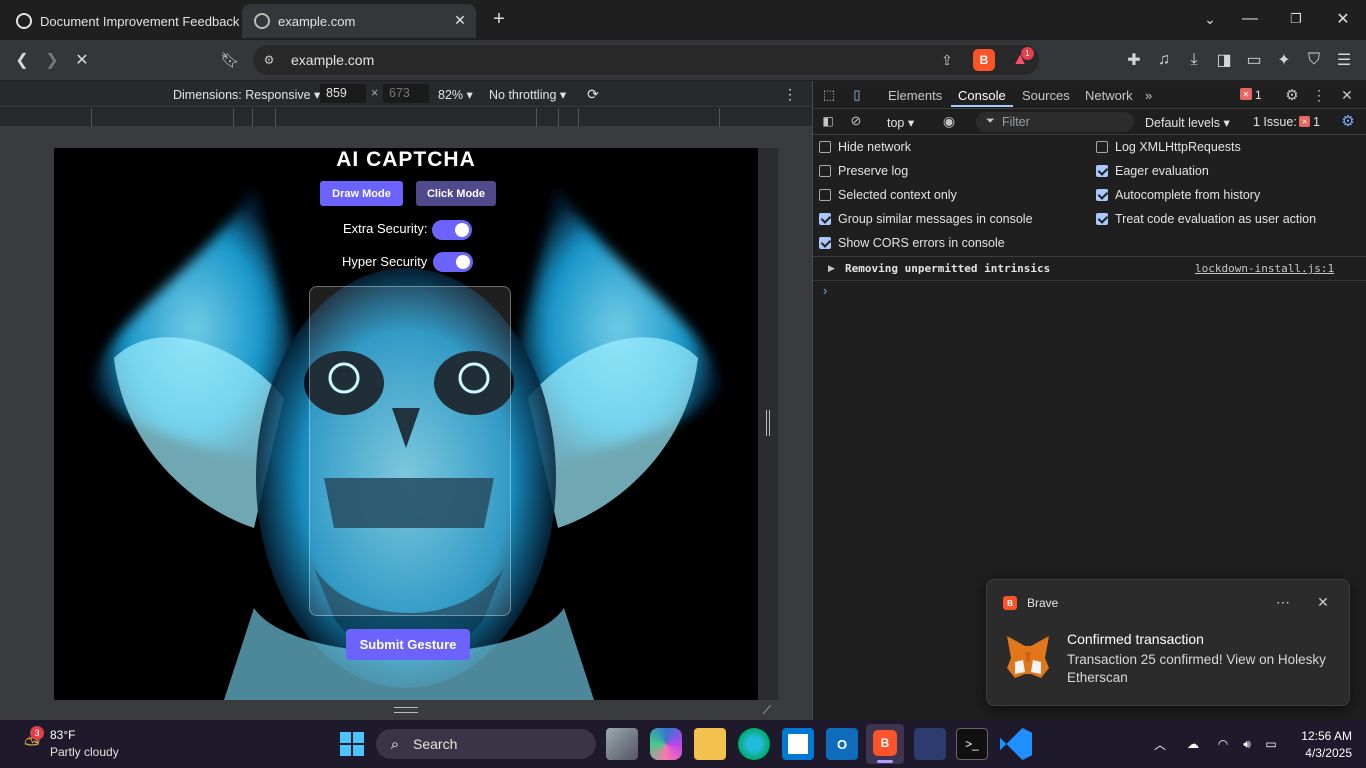  Describe the element at coordinates (984, 60) in the screenshot. I see `brave-shields-icon: B` at that location.